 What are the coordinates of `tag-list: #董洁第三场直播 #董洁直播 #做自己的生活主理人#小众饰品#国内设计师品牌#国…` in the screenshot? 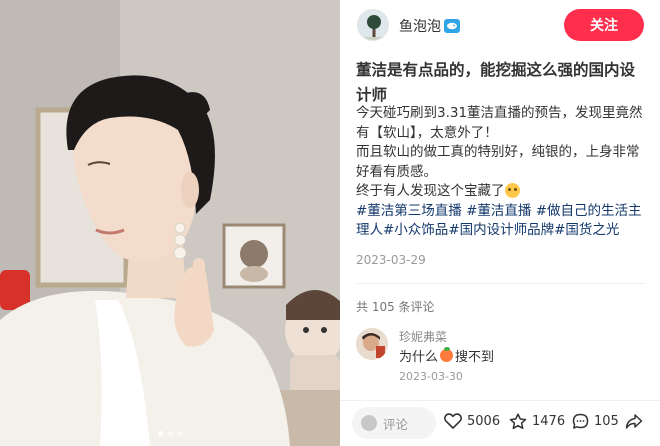 It's located at (503, 221).